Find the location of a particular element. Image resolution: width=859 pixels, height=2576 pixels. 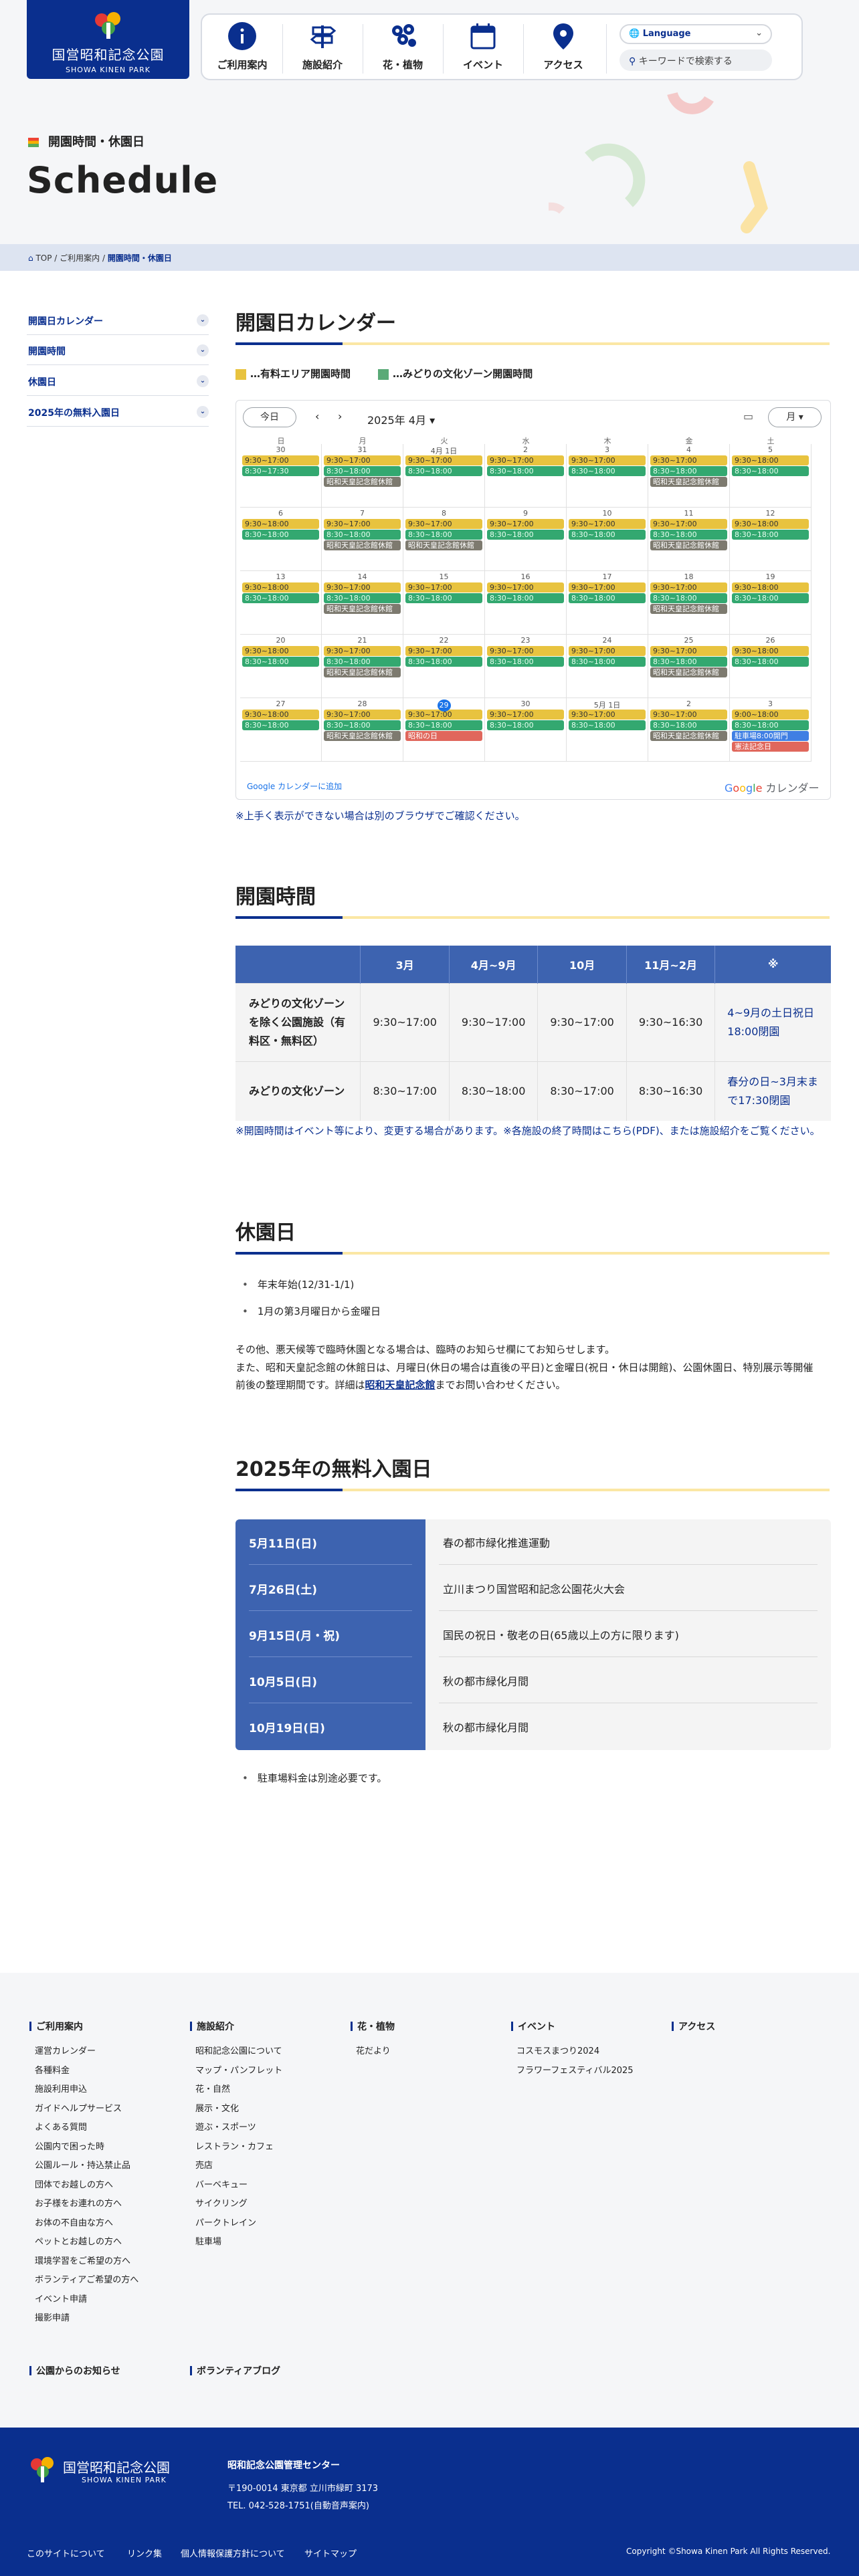

calendar-day: 16 9:30~17:00 8:30~18:00 is located at coordinates (526, 603).